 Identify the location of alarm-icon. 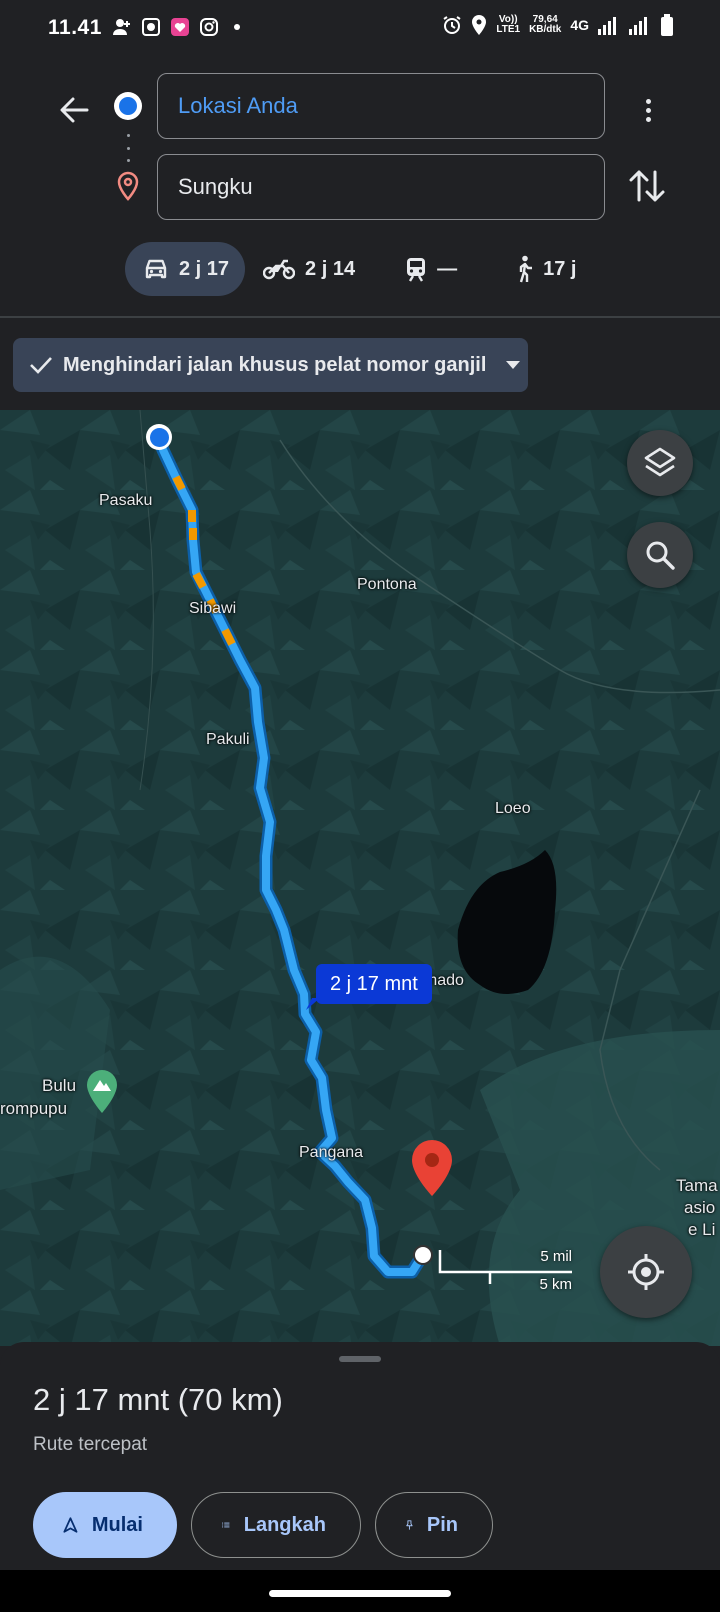
(452, 25).